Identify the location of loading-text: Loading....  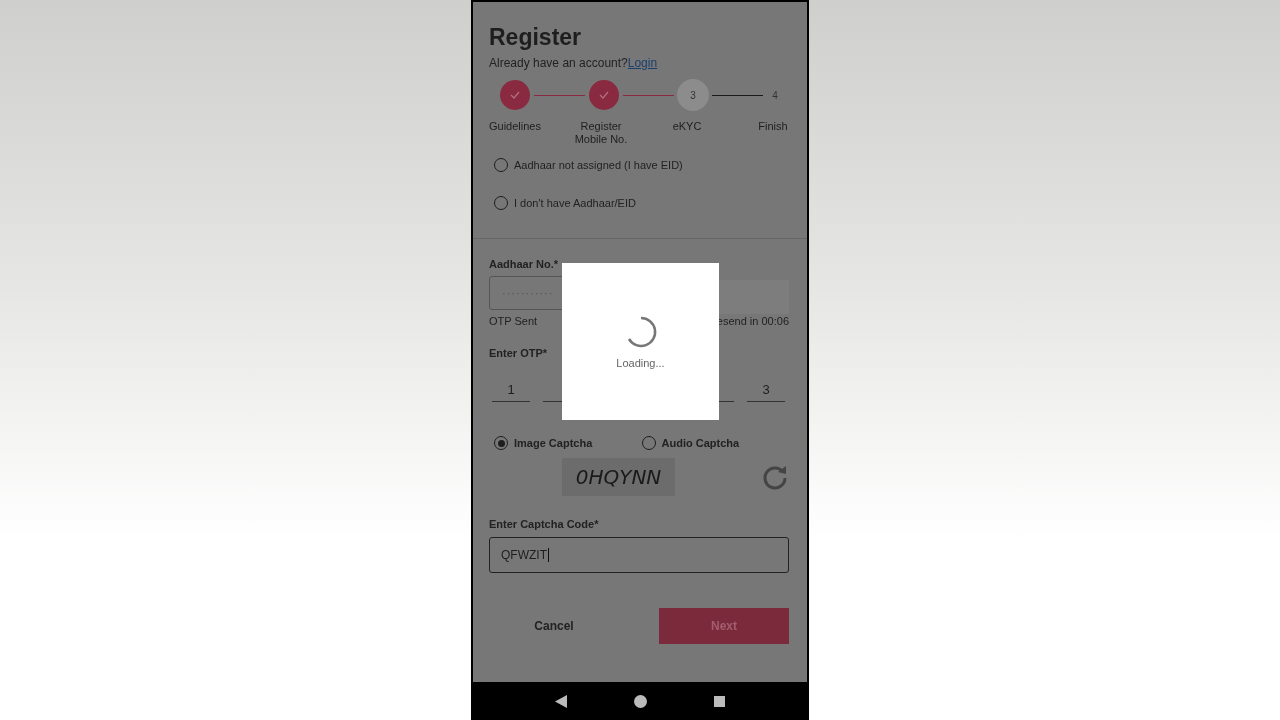
(640, 362).